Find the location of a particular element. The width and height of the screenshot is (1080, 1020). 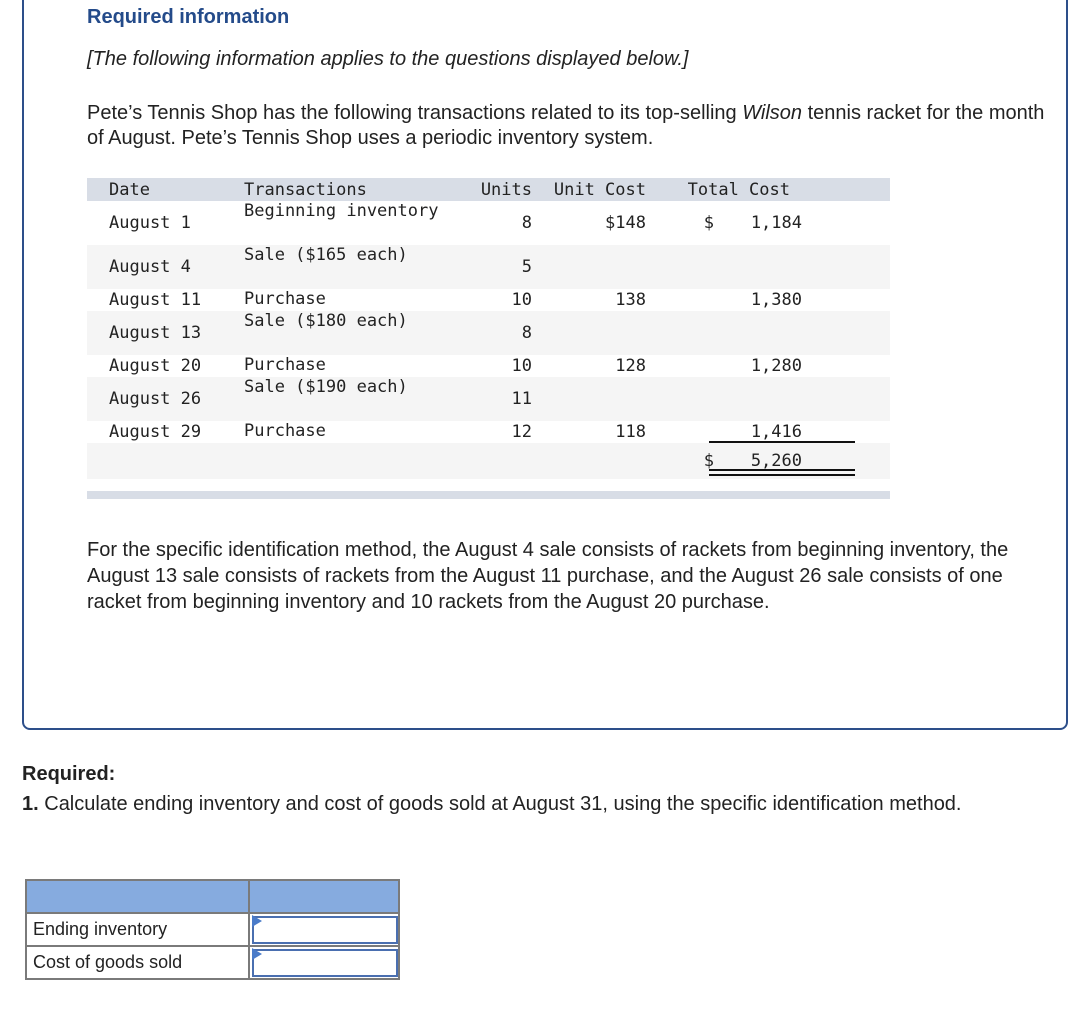

header-total-cost: Total Cost is located at coordinates (738, 189).